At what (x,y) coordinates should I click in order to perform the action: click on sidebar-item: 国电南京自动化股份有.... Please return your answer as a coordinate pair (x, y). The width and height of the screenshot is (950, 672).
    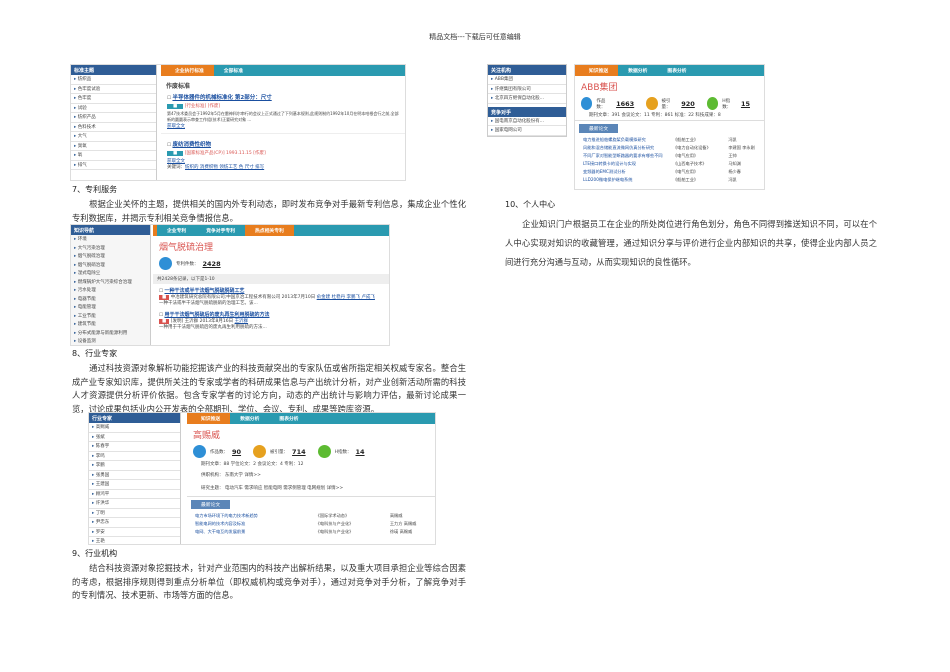
    Looking at the image, I should click on (527, 121).